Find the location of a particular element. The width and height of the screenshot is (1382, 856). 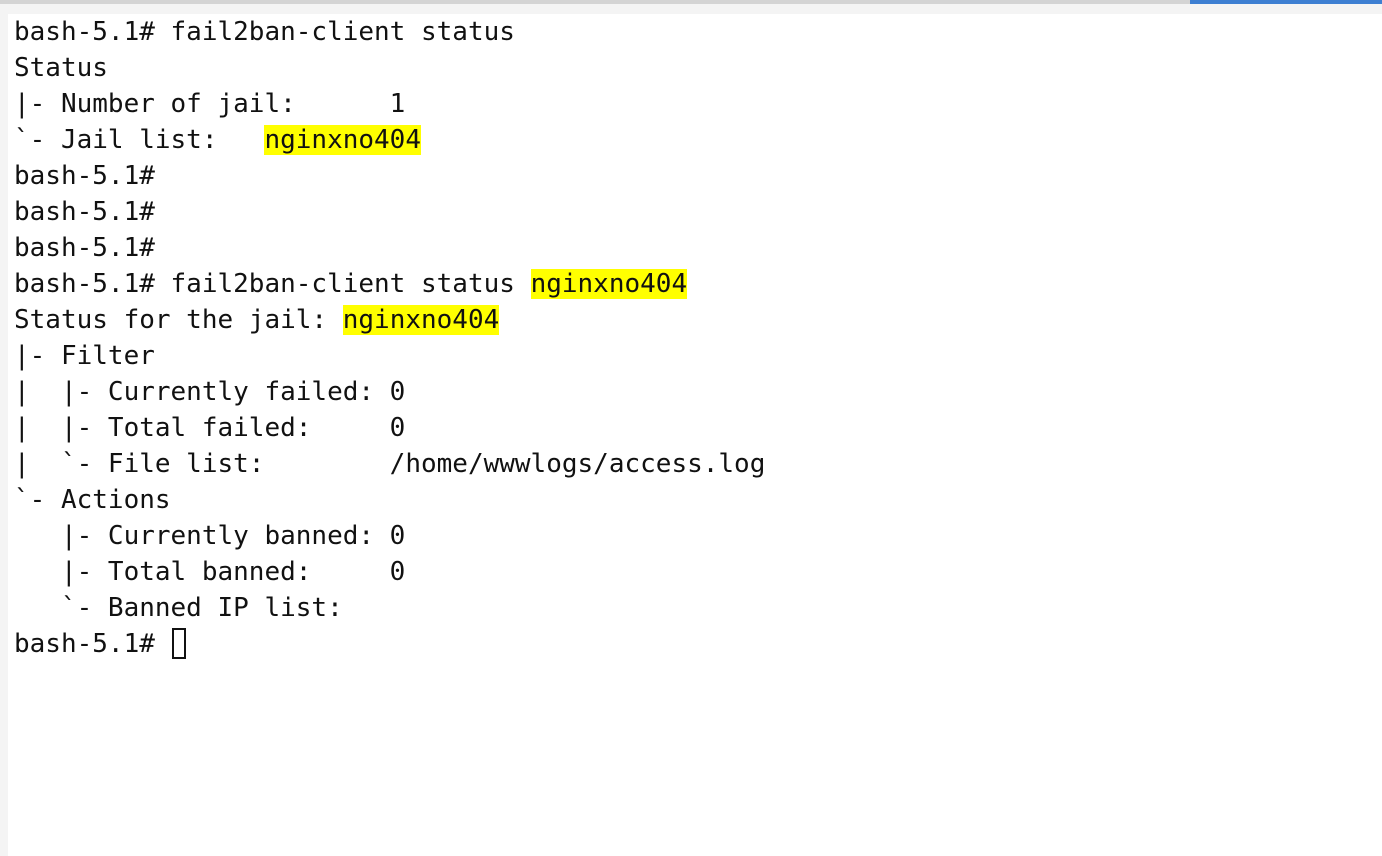

output-line: `- Actions is located at coordinates (92, 500).